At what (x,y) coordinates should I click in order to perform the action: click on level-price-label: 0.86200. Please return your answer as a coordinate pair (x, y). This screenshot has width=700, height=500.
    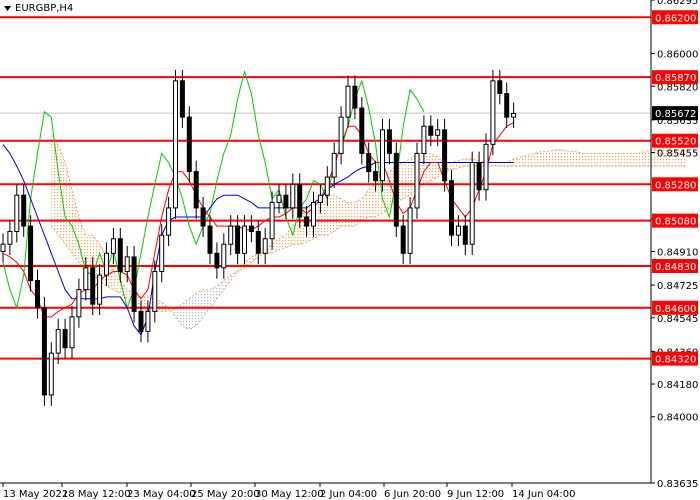
    Looking at the image, I should click on (675, 17).